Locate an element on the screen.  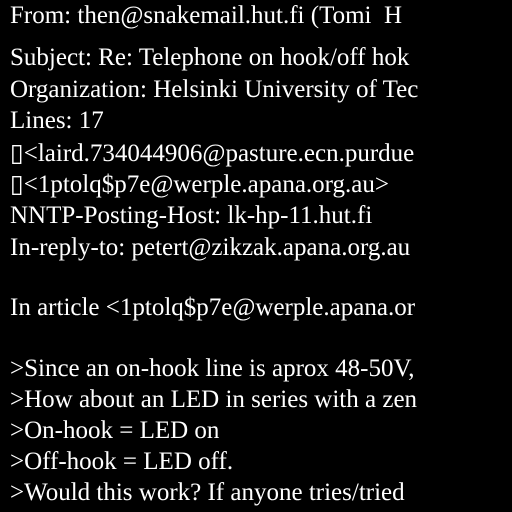
header-in-reply-to: In-reply-to: petert@zikzak.apana.org.au is located at coordinates (210, 247).